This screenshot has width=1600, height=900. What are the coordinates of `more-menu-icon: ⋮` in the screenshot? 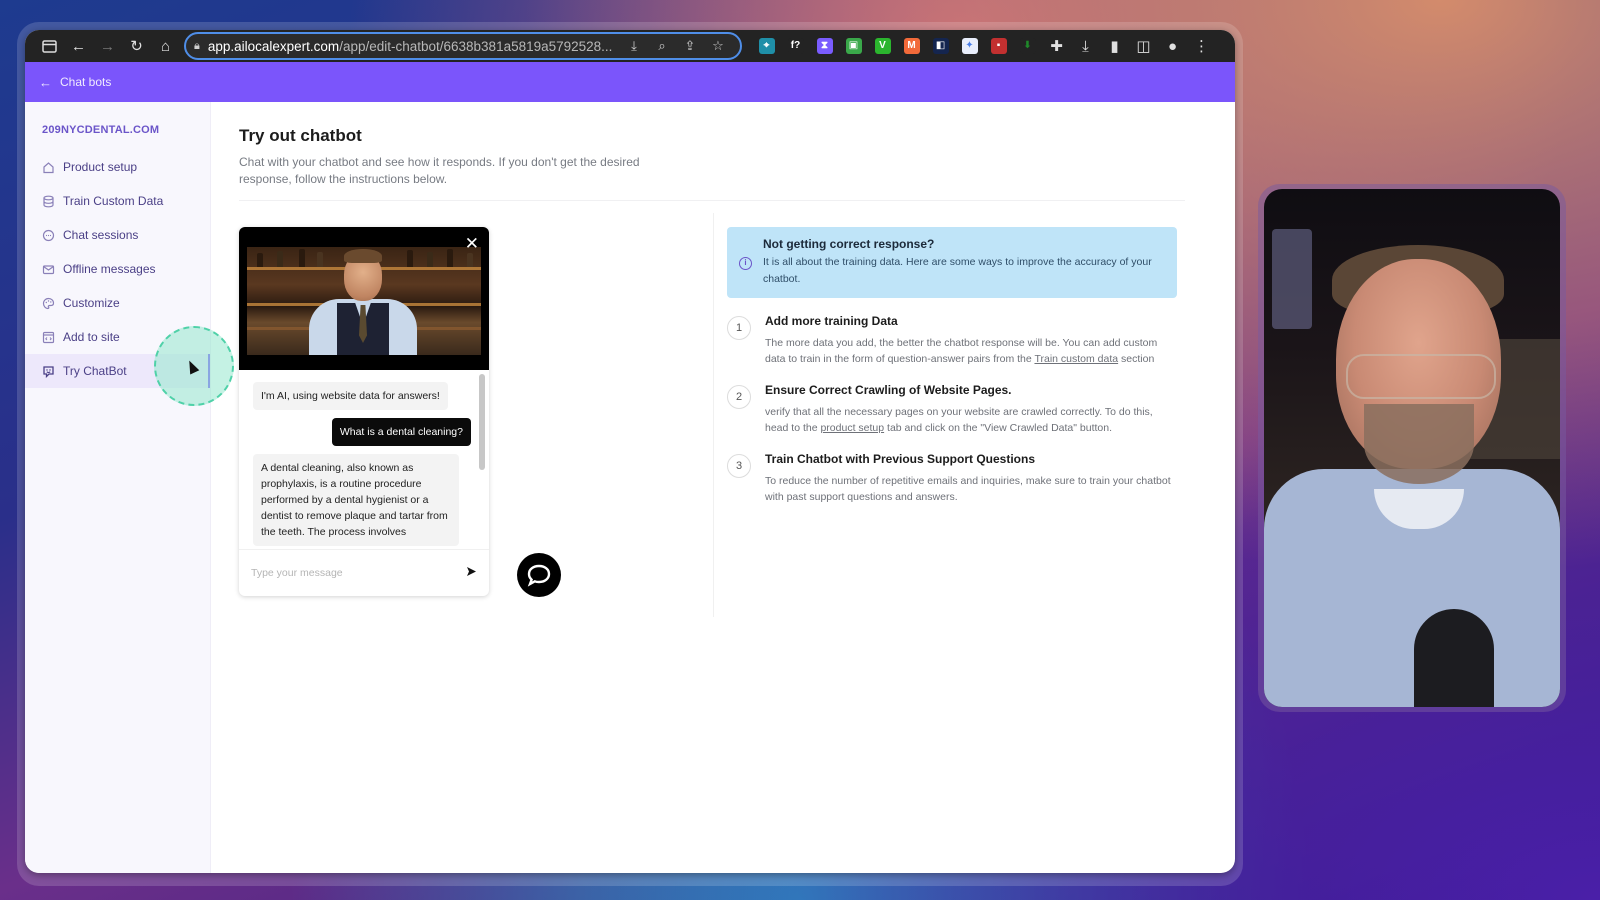 It's located at (1201, 46).